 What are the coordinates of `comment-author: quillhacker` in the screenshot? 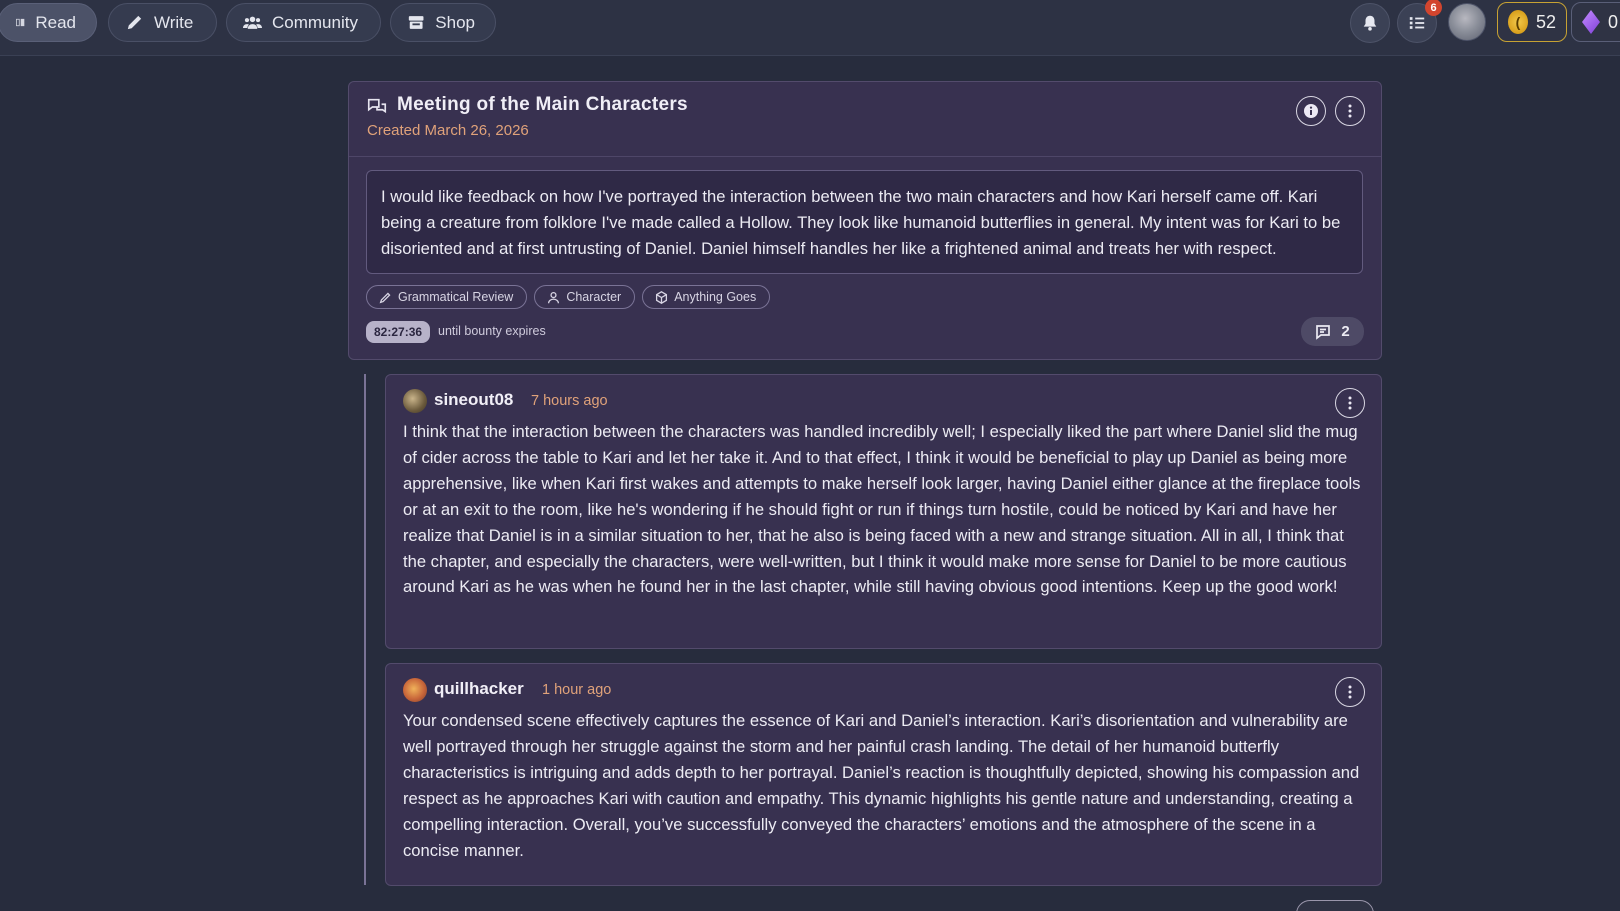 It's located at (479, 689).